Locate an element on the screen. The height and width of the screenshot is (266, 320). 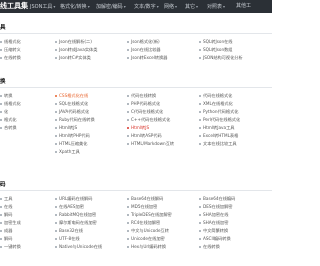
tool-link: 化 is located at coordinates (21, 111).